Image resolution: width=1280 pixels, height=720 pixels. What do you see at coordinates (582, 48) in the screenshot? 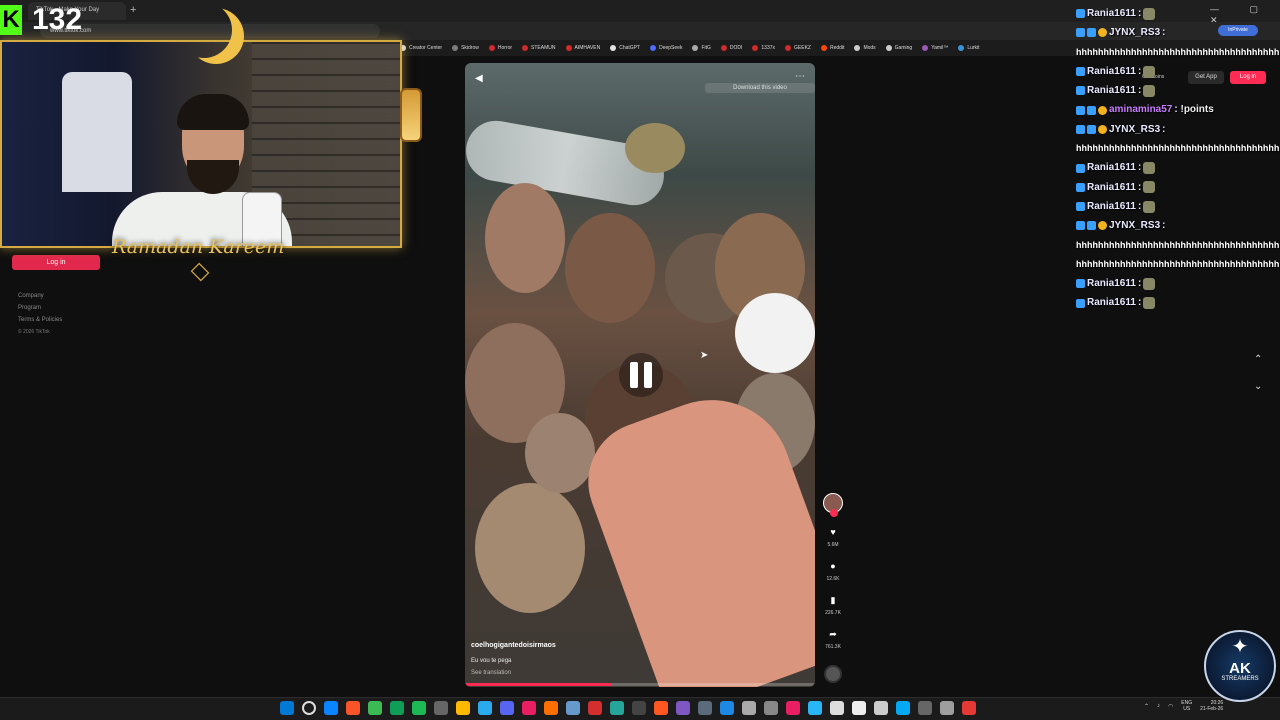
I see `bookmark-item: AIMHAVEN` at bounding box center [582, 48].